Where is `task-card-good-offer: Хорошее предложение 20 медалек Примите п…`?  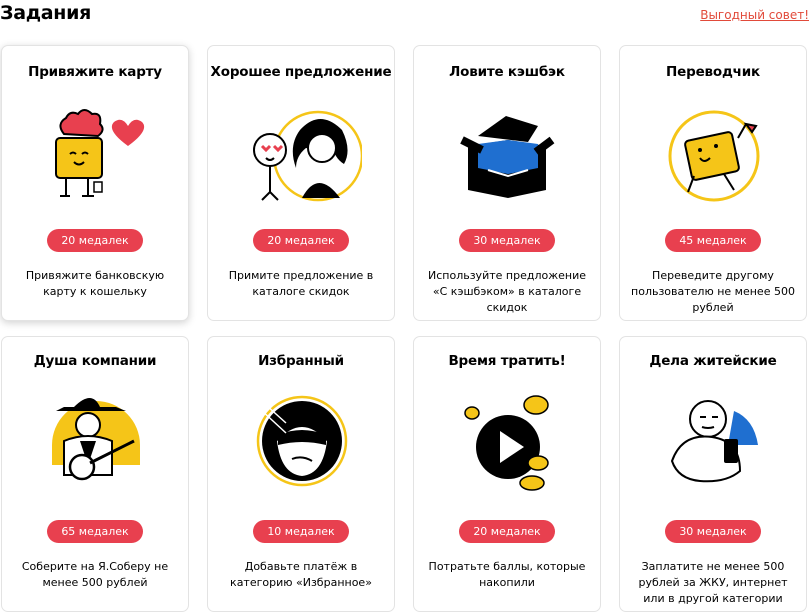
task-card-good-offer: Хорошее предложение 20 медалек Примите п… is located at coordinates (301, 183).